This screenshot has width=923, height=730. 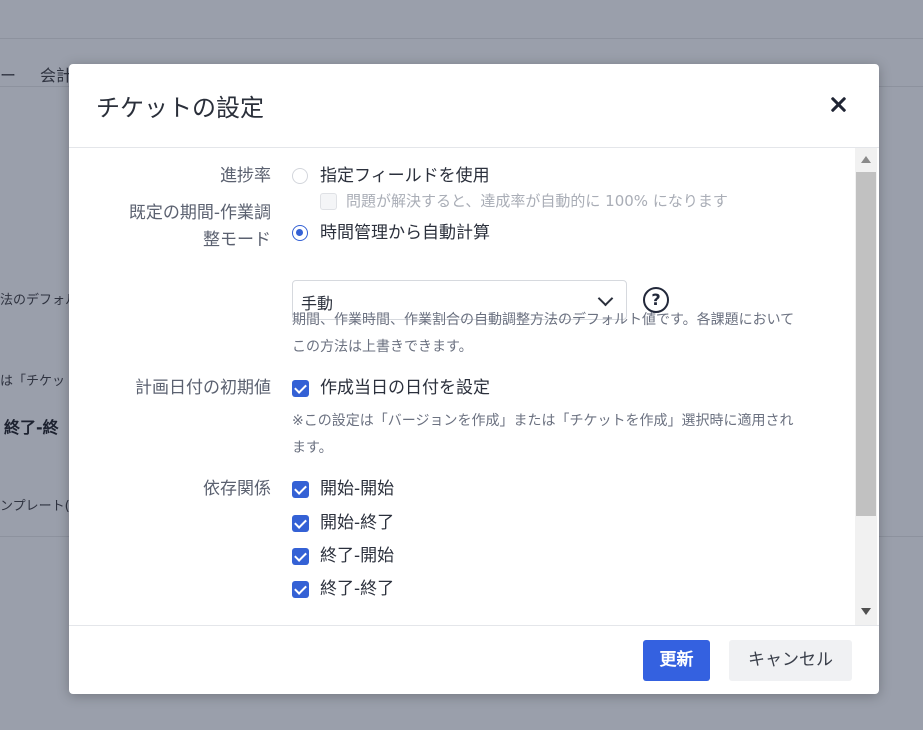 I want to click on progress-option-field-label: 指定フィールドを使用, so click(x=405, y=176).